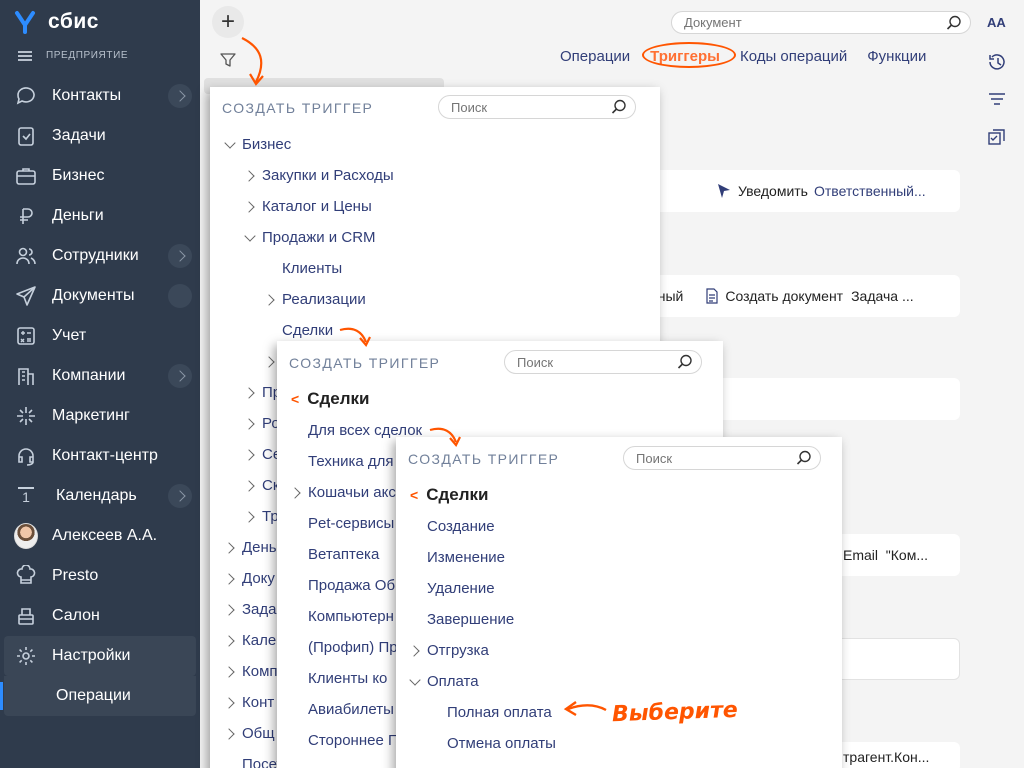 The image size is (1024, 768). Describe the element at coordinates (342, 492) in the screenshot. I see `tree-item: Кошачьи акс` at that location.